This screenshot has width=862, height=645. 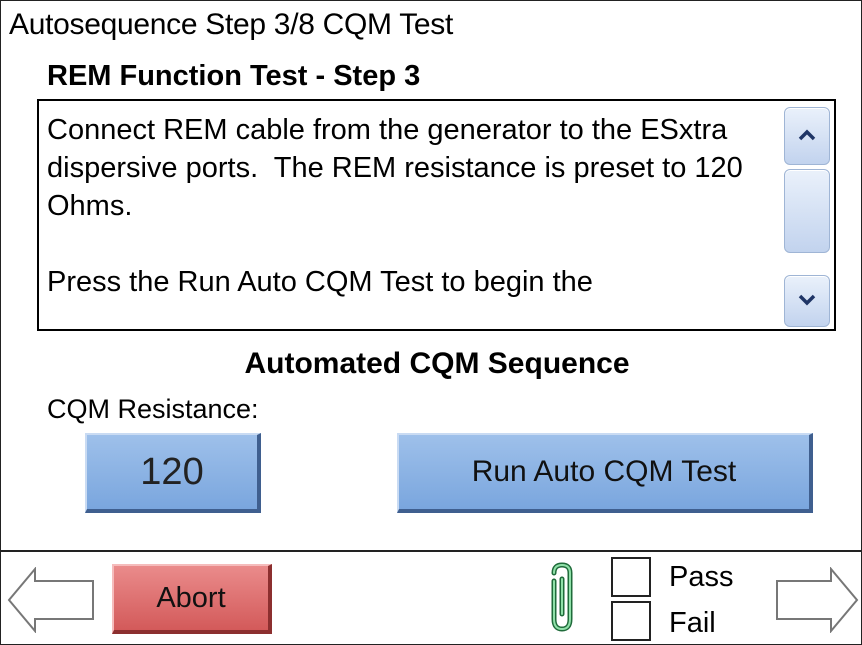 What do you see at coordinates (701, 577) in the screenshot?
I see `pass-label: Pass` at bounding box center [701, 577].